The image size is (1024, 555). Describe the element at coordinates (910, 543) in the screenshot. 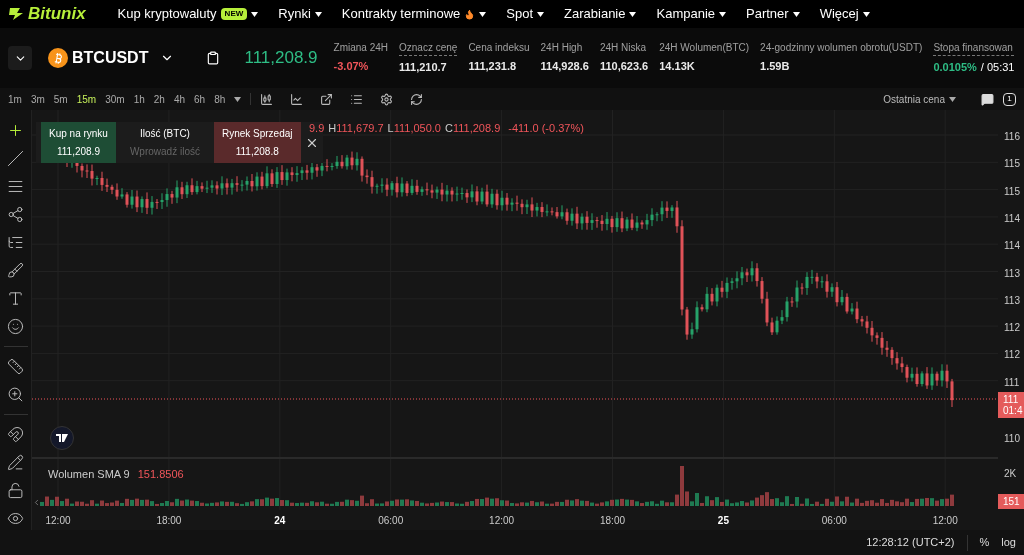

I see `clock-time: 12:28:12 (UTC+2)` at that location.